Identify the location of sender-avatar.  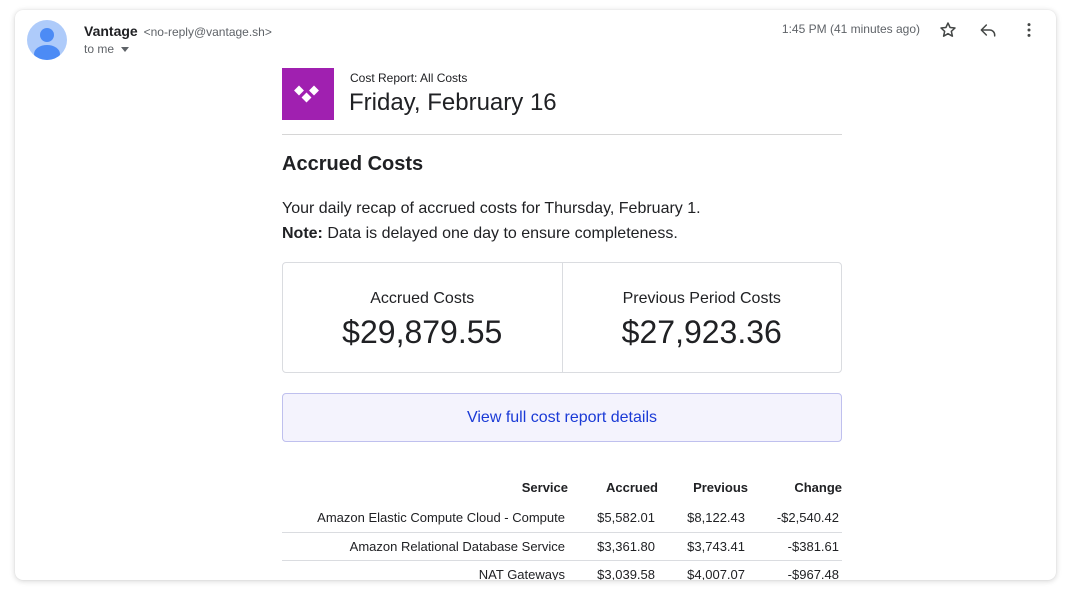
(47, 40).